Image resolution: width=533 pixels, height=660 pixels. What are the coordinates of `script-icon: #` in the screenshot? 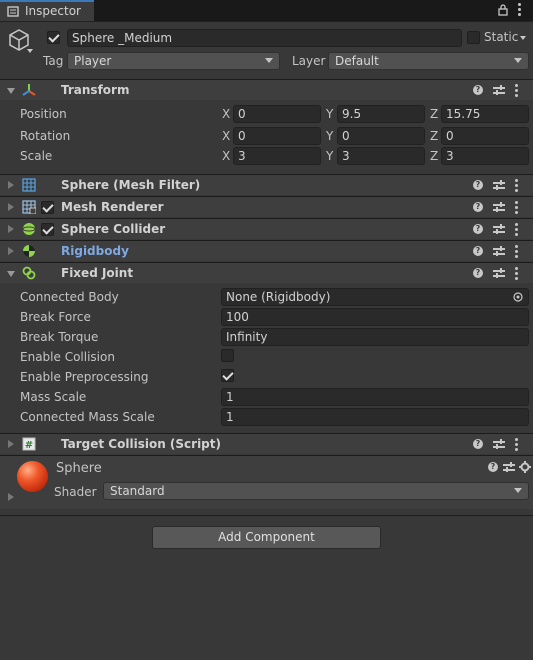 It's located at (29, 444).